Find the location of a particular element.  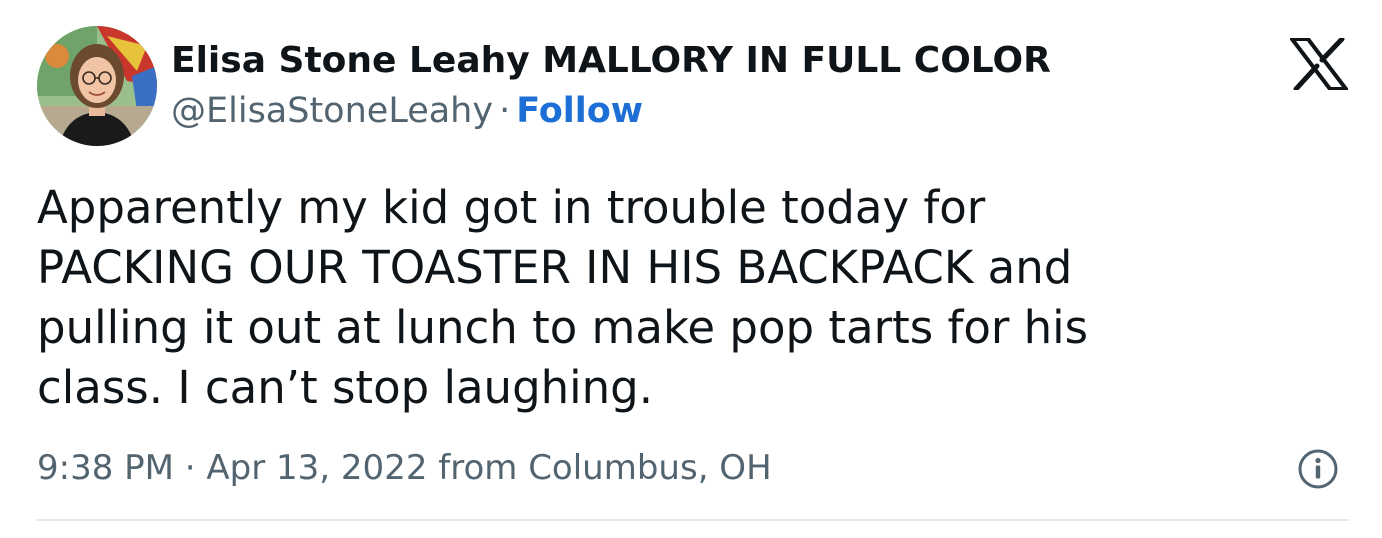

x-logo-icon is located at coordinates (1319, 64).